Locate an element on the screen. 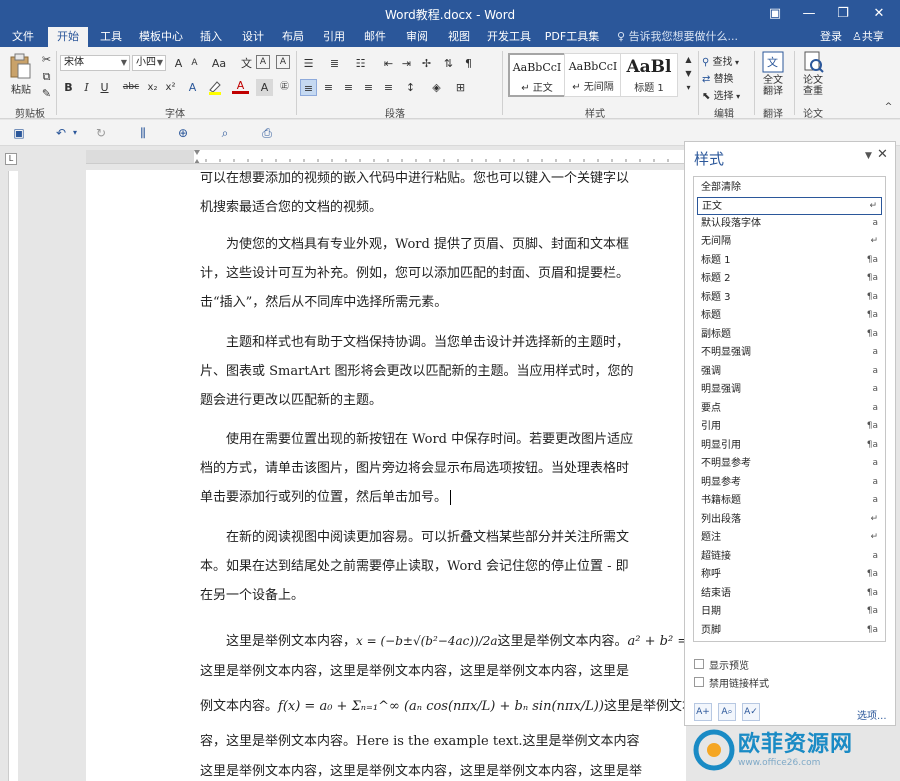 This screenshot has width=900, height=781. restore-button: ❐ is located at coordinates (843, 13).